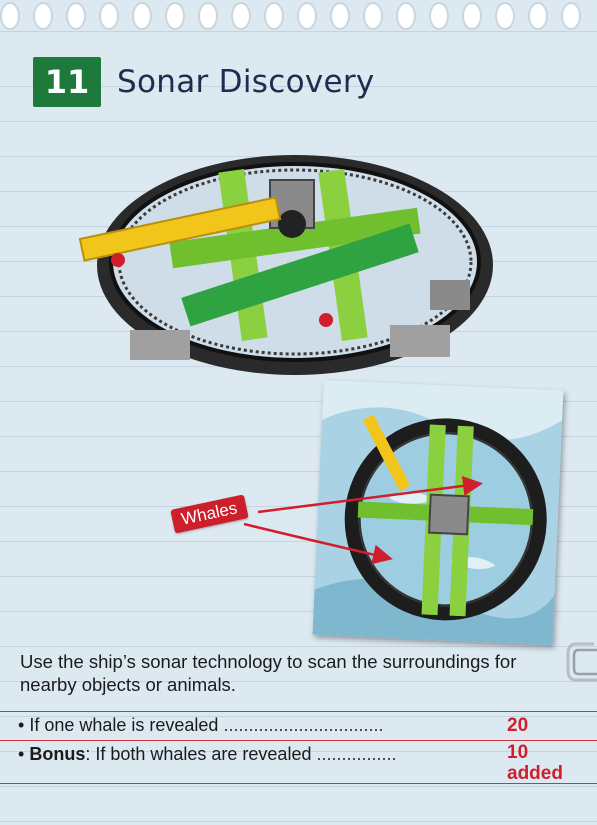 Image resolution: width=597 pixels, height=825 pixels. What do you see at coordinates (581, 662) in the screenshot?
I see `paper-clip-icon` at bounding box center [581, 662].